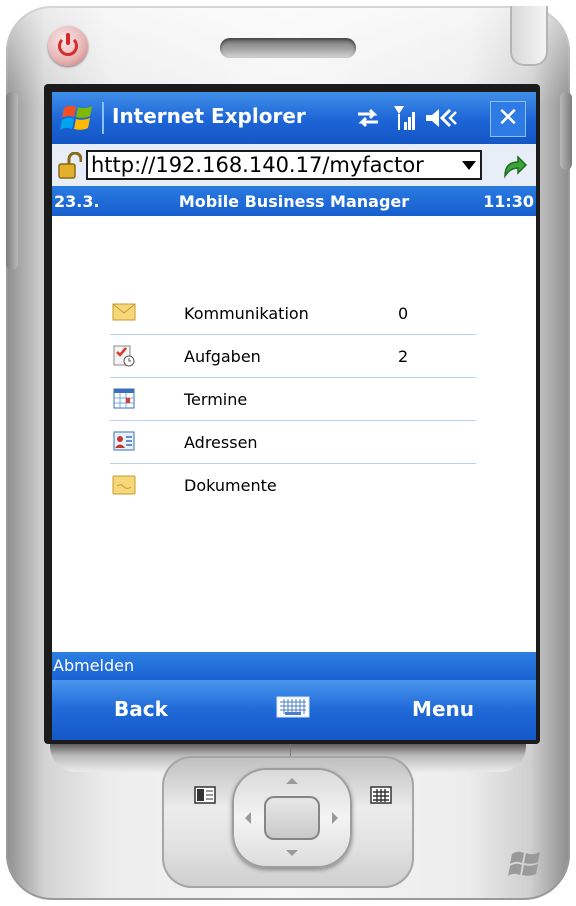 The width and height of the screenshot is (576, 906). Describe the element at coordinates (514, 166) in the screenshot. I see `go-arrow-icon` at that location.